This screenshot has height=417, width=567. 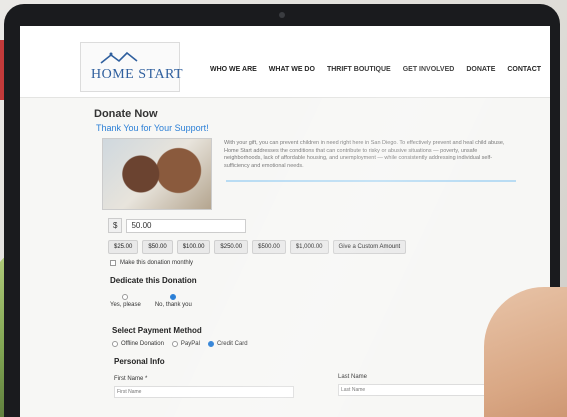 What do you see at coordinates (173, 297) in the screenshot?
I see `radio-no-icon` at bounding box center [173, 297].